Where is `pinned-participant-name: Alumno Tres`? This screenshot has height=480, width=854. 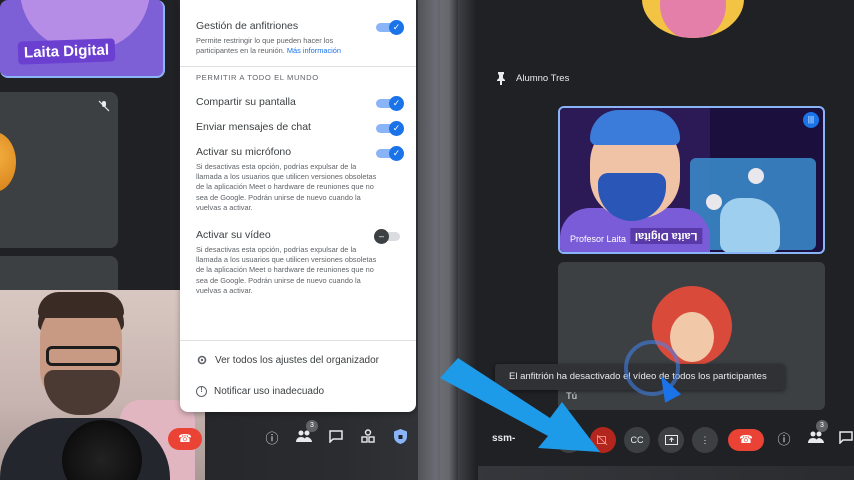 pinned-participant-name: Alumno Tres is located at coordinates (543, 78).